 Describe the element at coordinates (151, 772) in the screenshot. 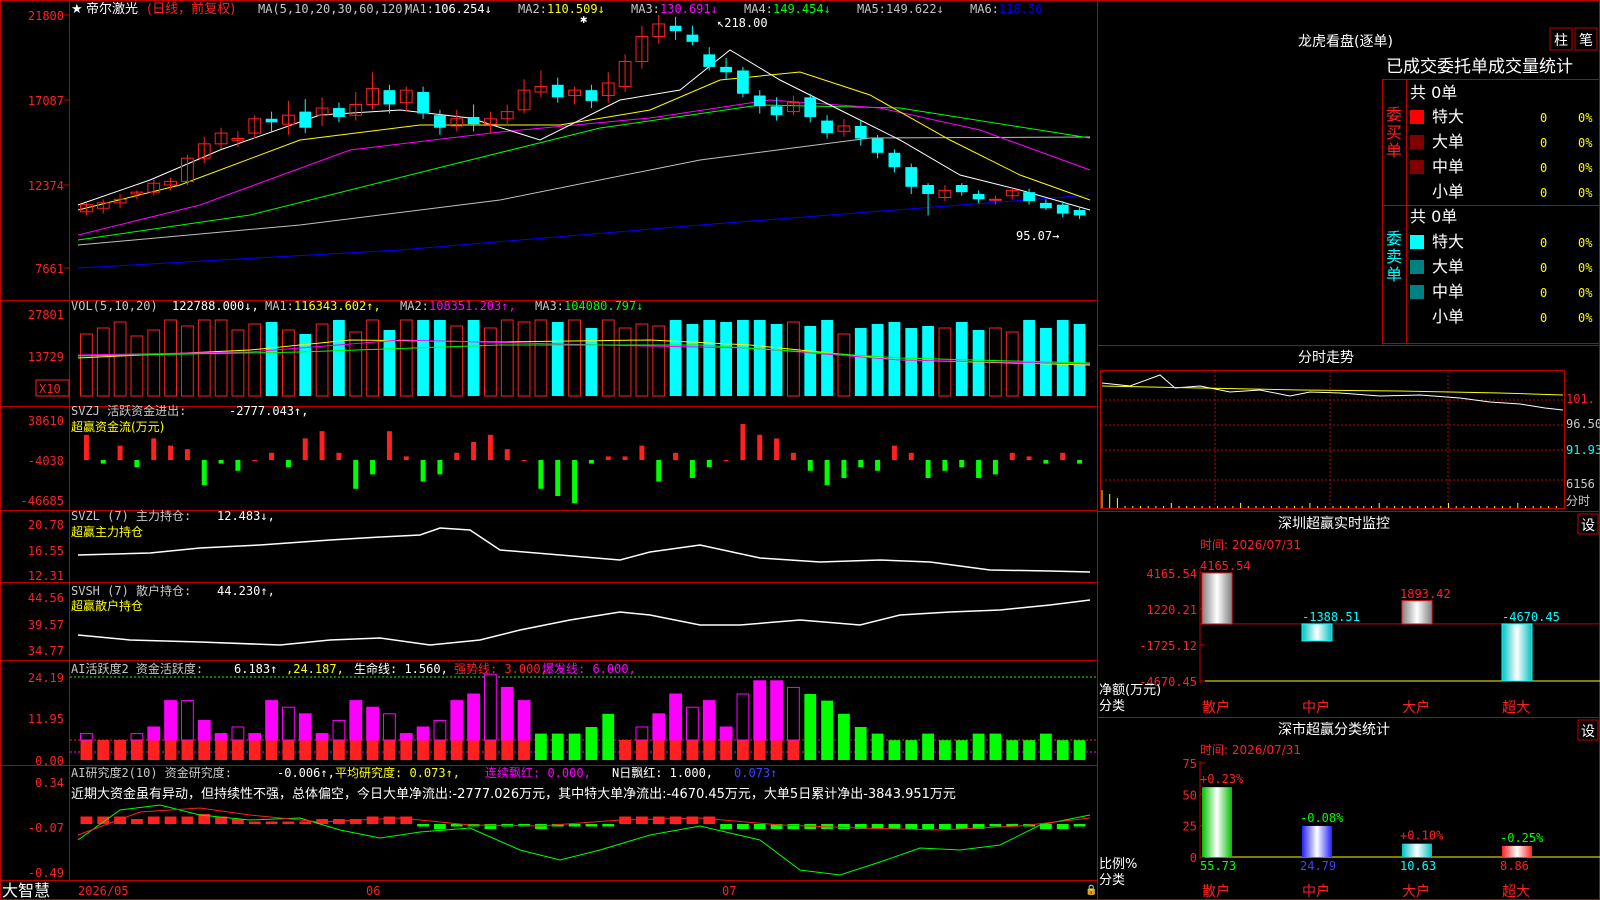

I see `ai-research-header: AI研究度2(10) 资金研究度:` at that location.